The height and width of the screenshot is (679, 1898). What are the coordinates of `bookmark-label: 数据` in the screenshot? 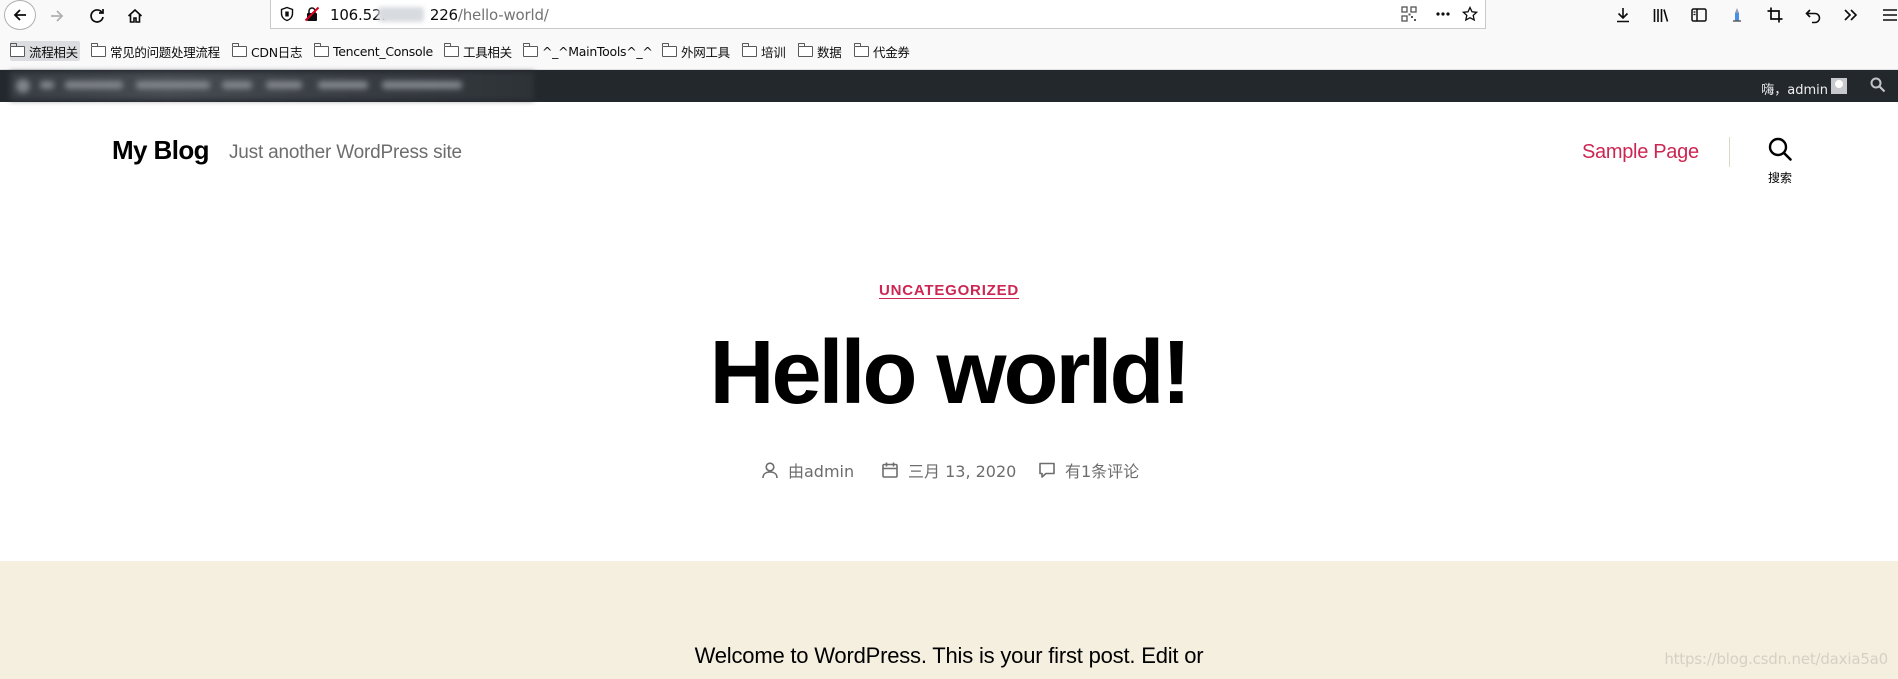 It's located at (829, 52).